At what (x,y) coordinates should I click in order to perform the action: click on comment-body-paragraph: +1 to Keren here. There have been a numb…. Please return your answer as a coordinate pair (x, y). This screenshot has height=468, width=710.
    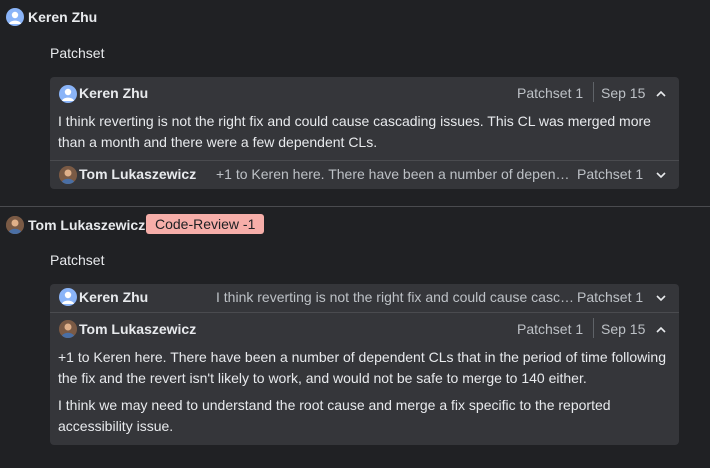
    Looking at the image, I should click on (362, 367).